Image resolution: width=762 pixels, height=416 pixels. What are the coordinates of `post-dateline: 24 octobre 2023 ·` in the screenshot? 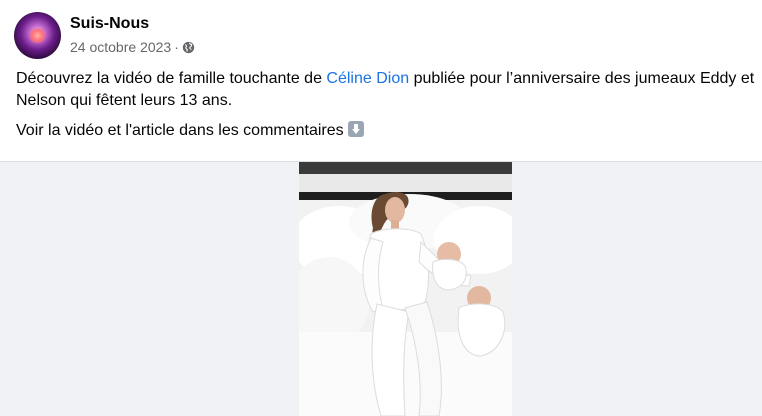 It's located at (132, 47).